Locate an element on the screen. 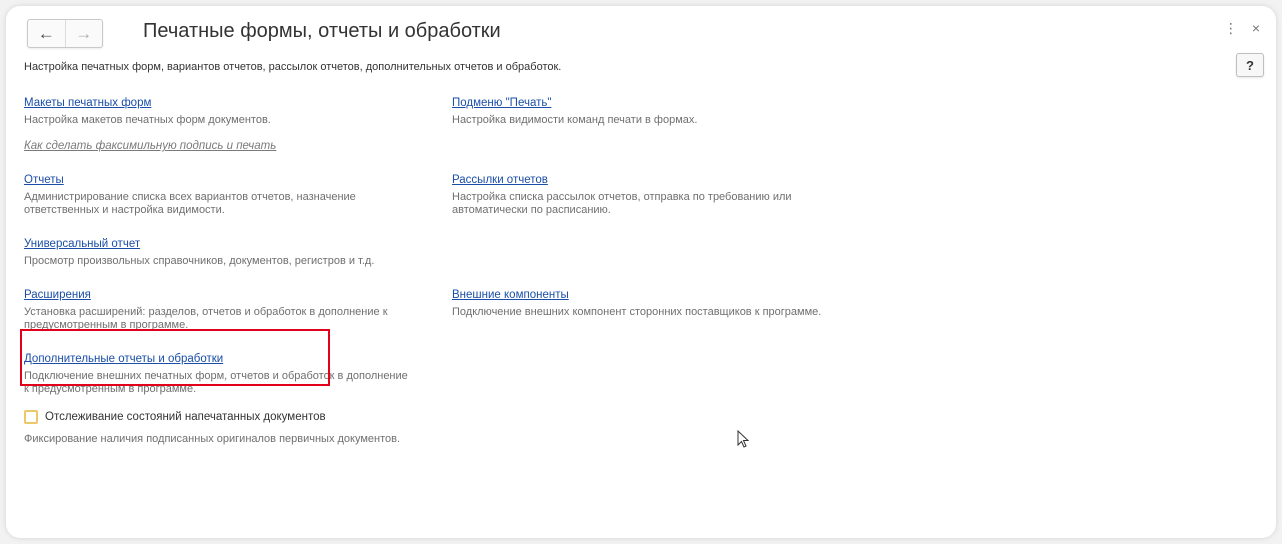 The image size is (1282, 544). highlight-frame is located at coordinates (175, 357).